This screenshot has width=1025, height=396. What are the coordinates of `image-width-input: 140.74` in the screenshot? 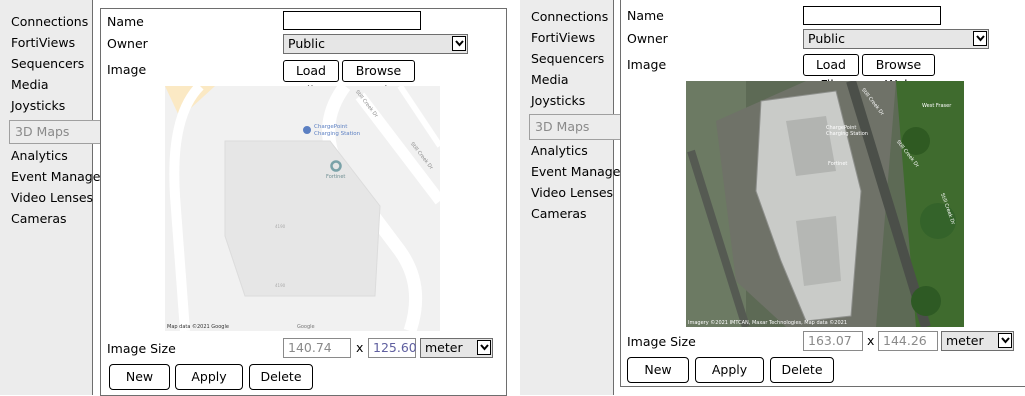 It's located at (317, 348).